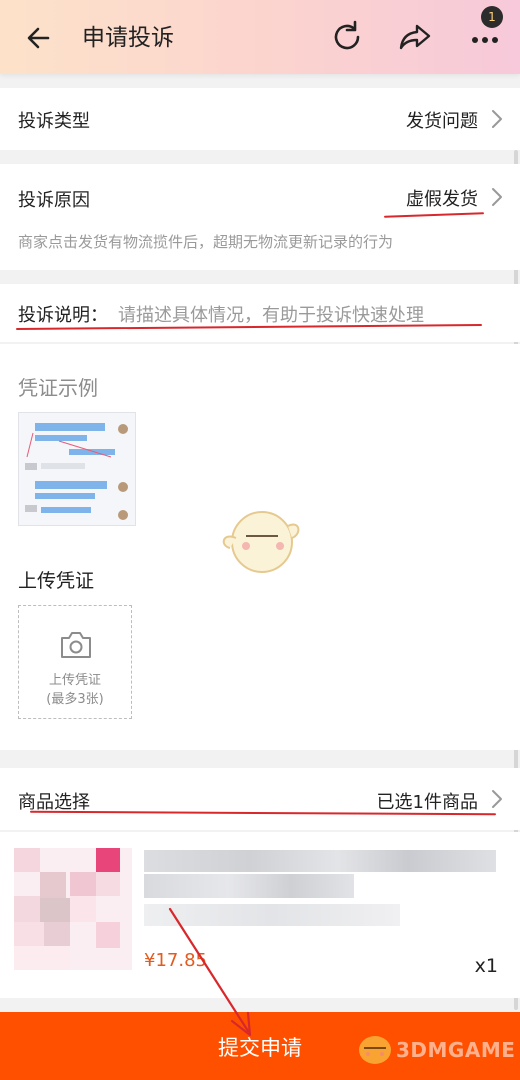  I want to click on site-watermark: 3DMGAME, so click(436, 1050).